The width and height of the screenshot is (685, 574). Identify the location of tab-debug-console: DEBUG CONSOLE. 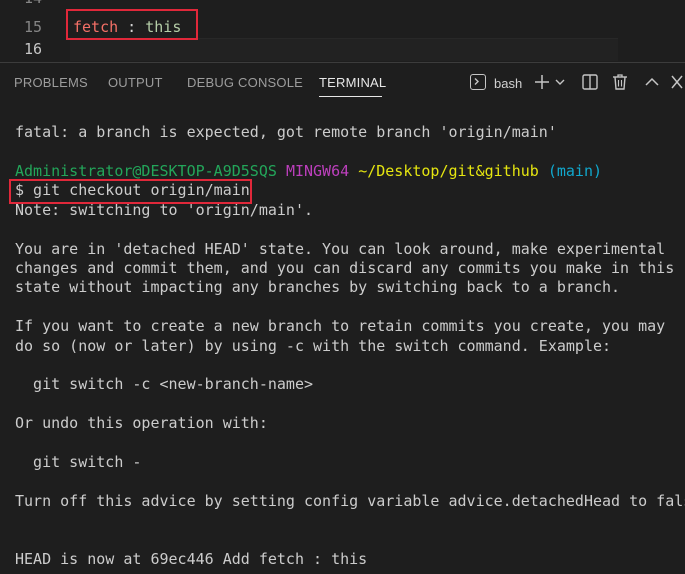
(245, 82).